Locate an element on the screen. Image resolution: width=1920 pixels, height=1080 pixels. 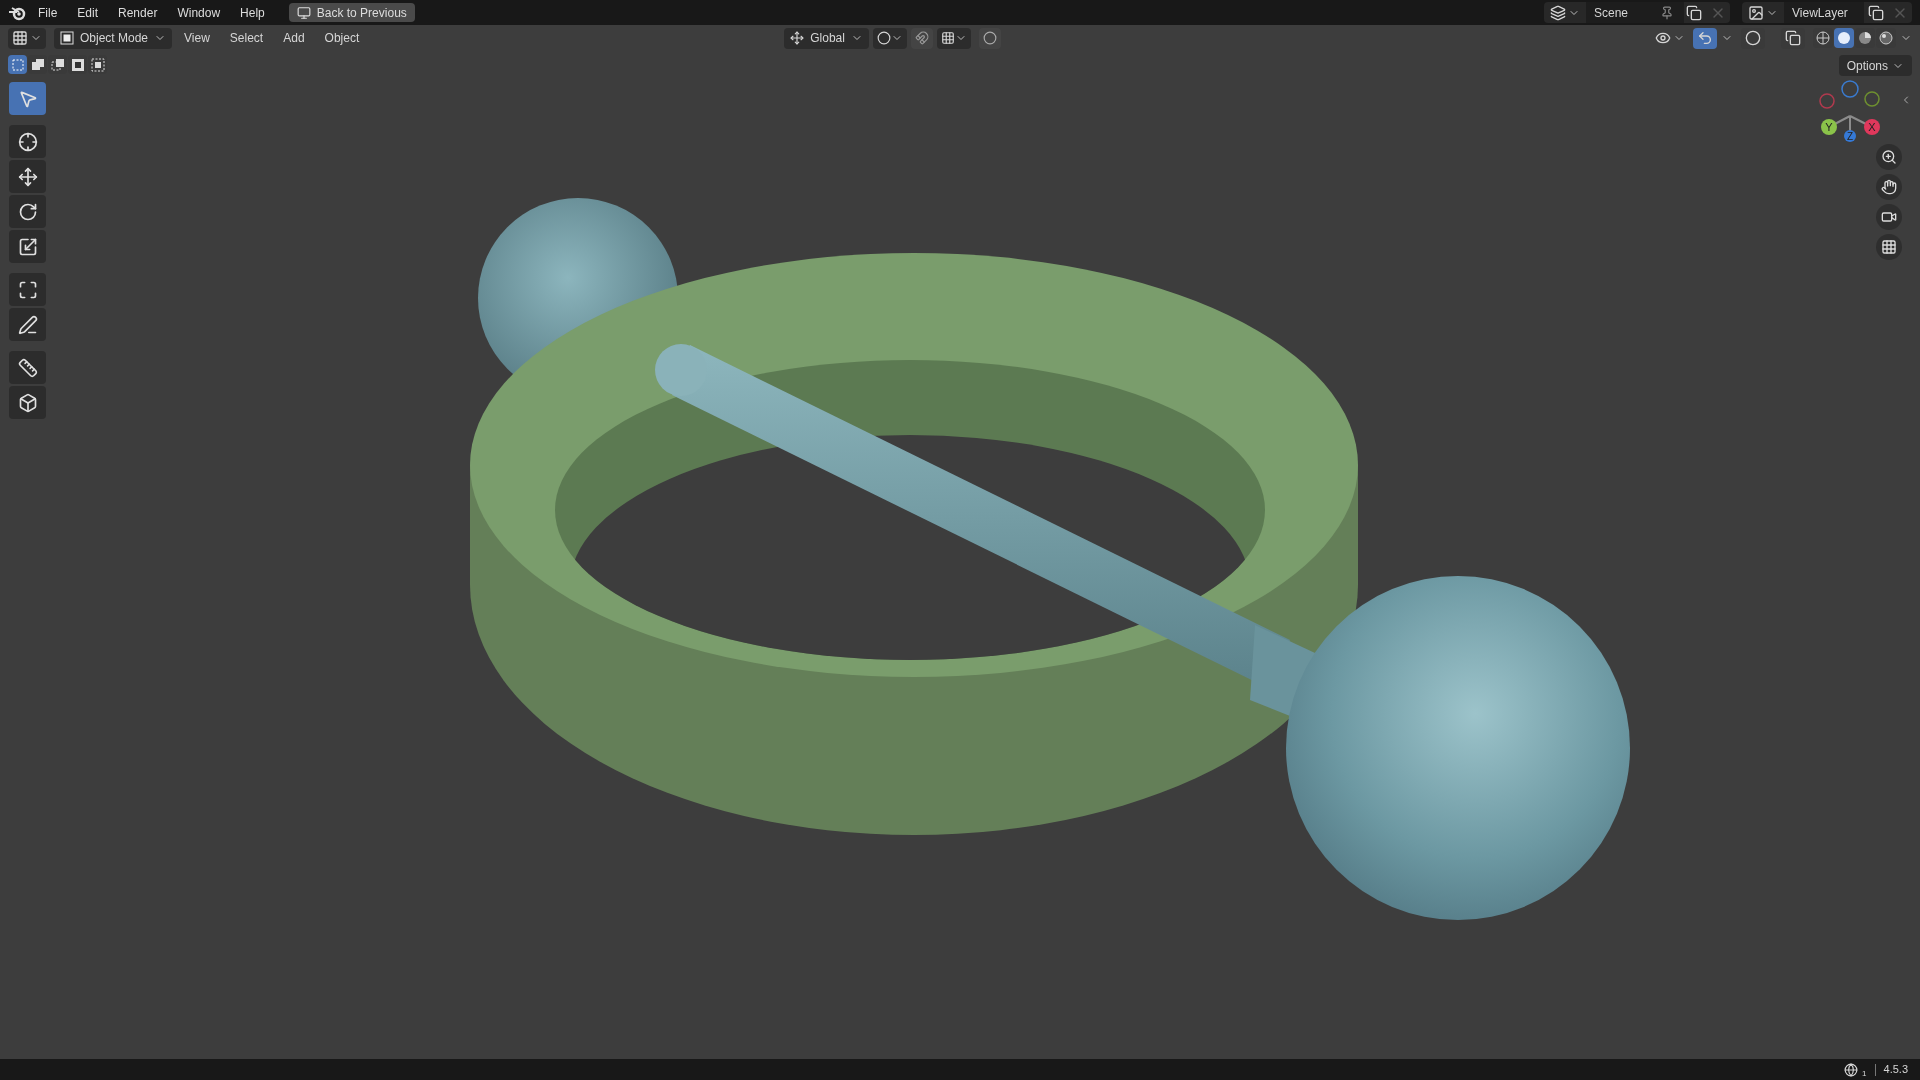
rotate-icon is located at coordinates (27, 211).